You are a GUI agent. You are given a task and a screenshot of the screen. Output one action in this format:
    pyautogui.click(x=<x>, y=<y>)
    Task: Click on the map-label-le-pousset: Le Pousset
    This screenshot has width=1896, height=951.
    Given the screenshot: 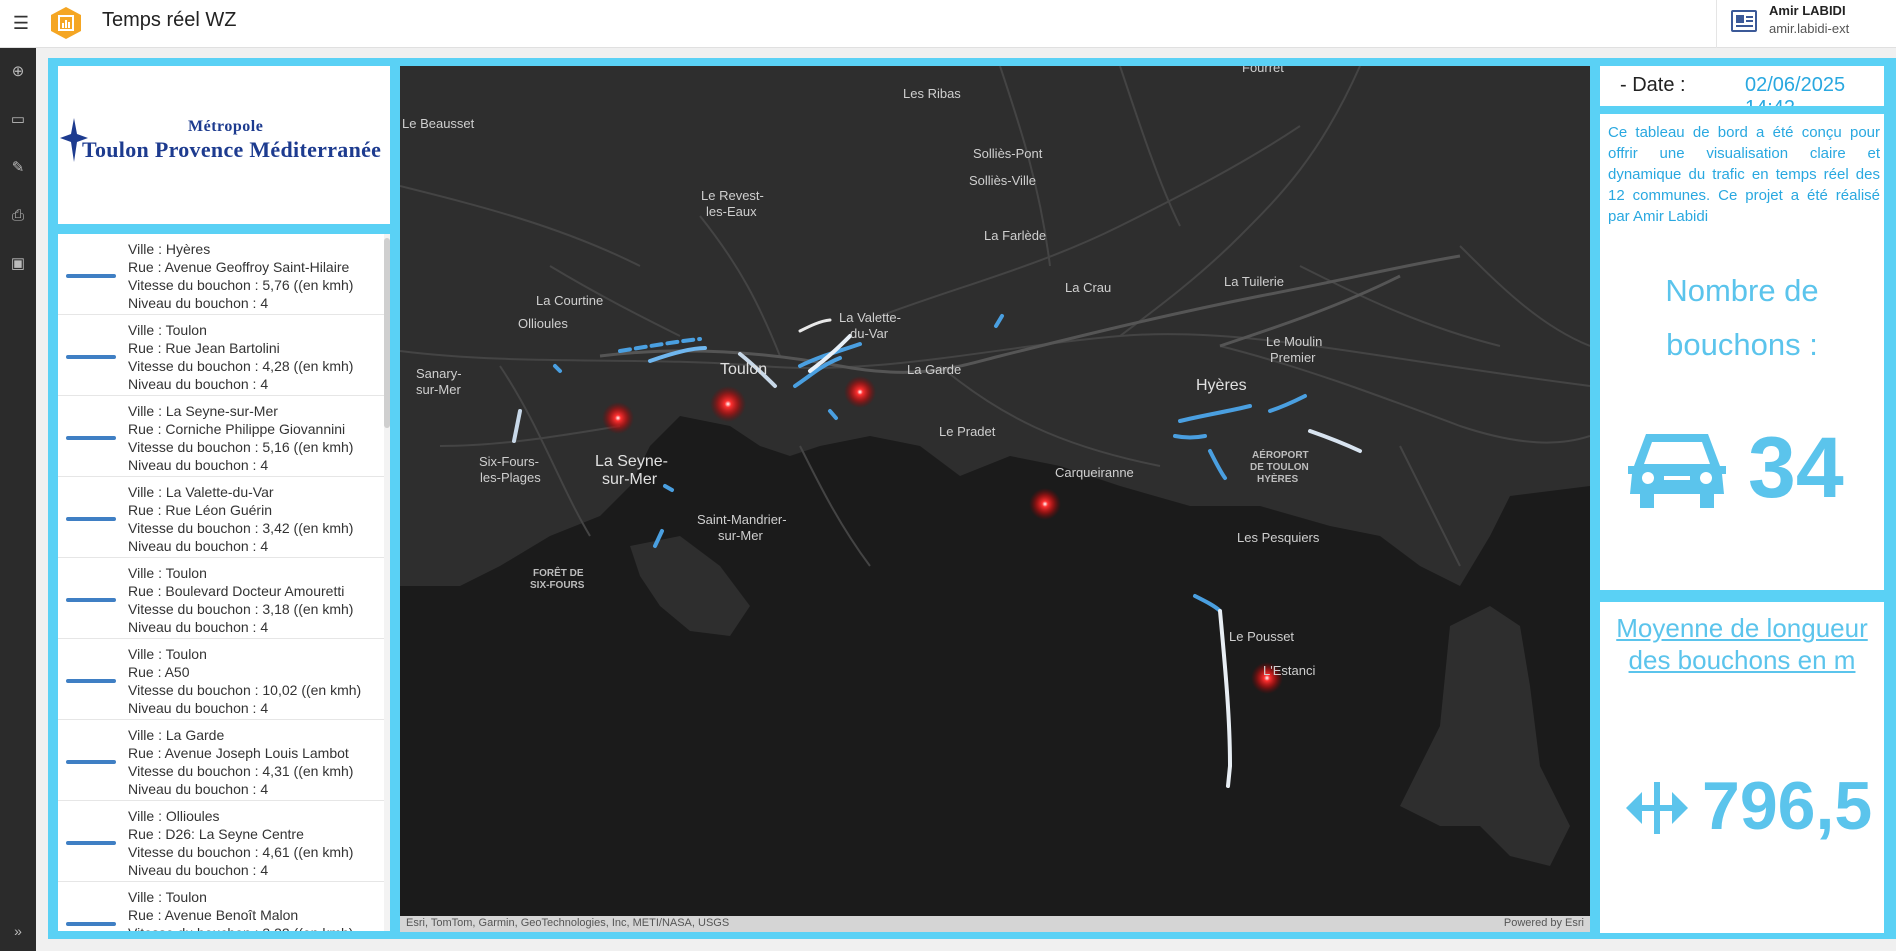 What is the action you would take?
    pyautogui.click(x=1262, y=636)
    